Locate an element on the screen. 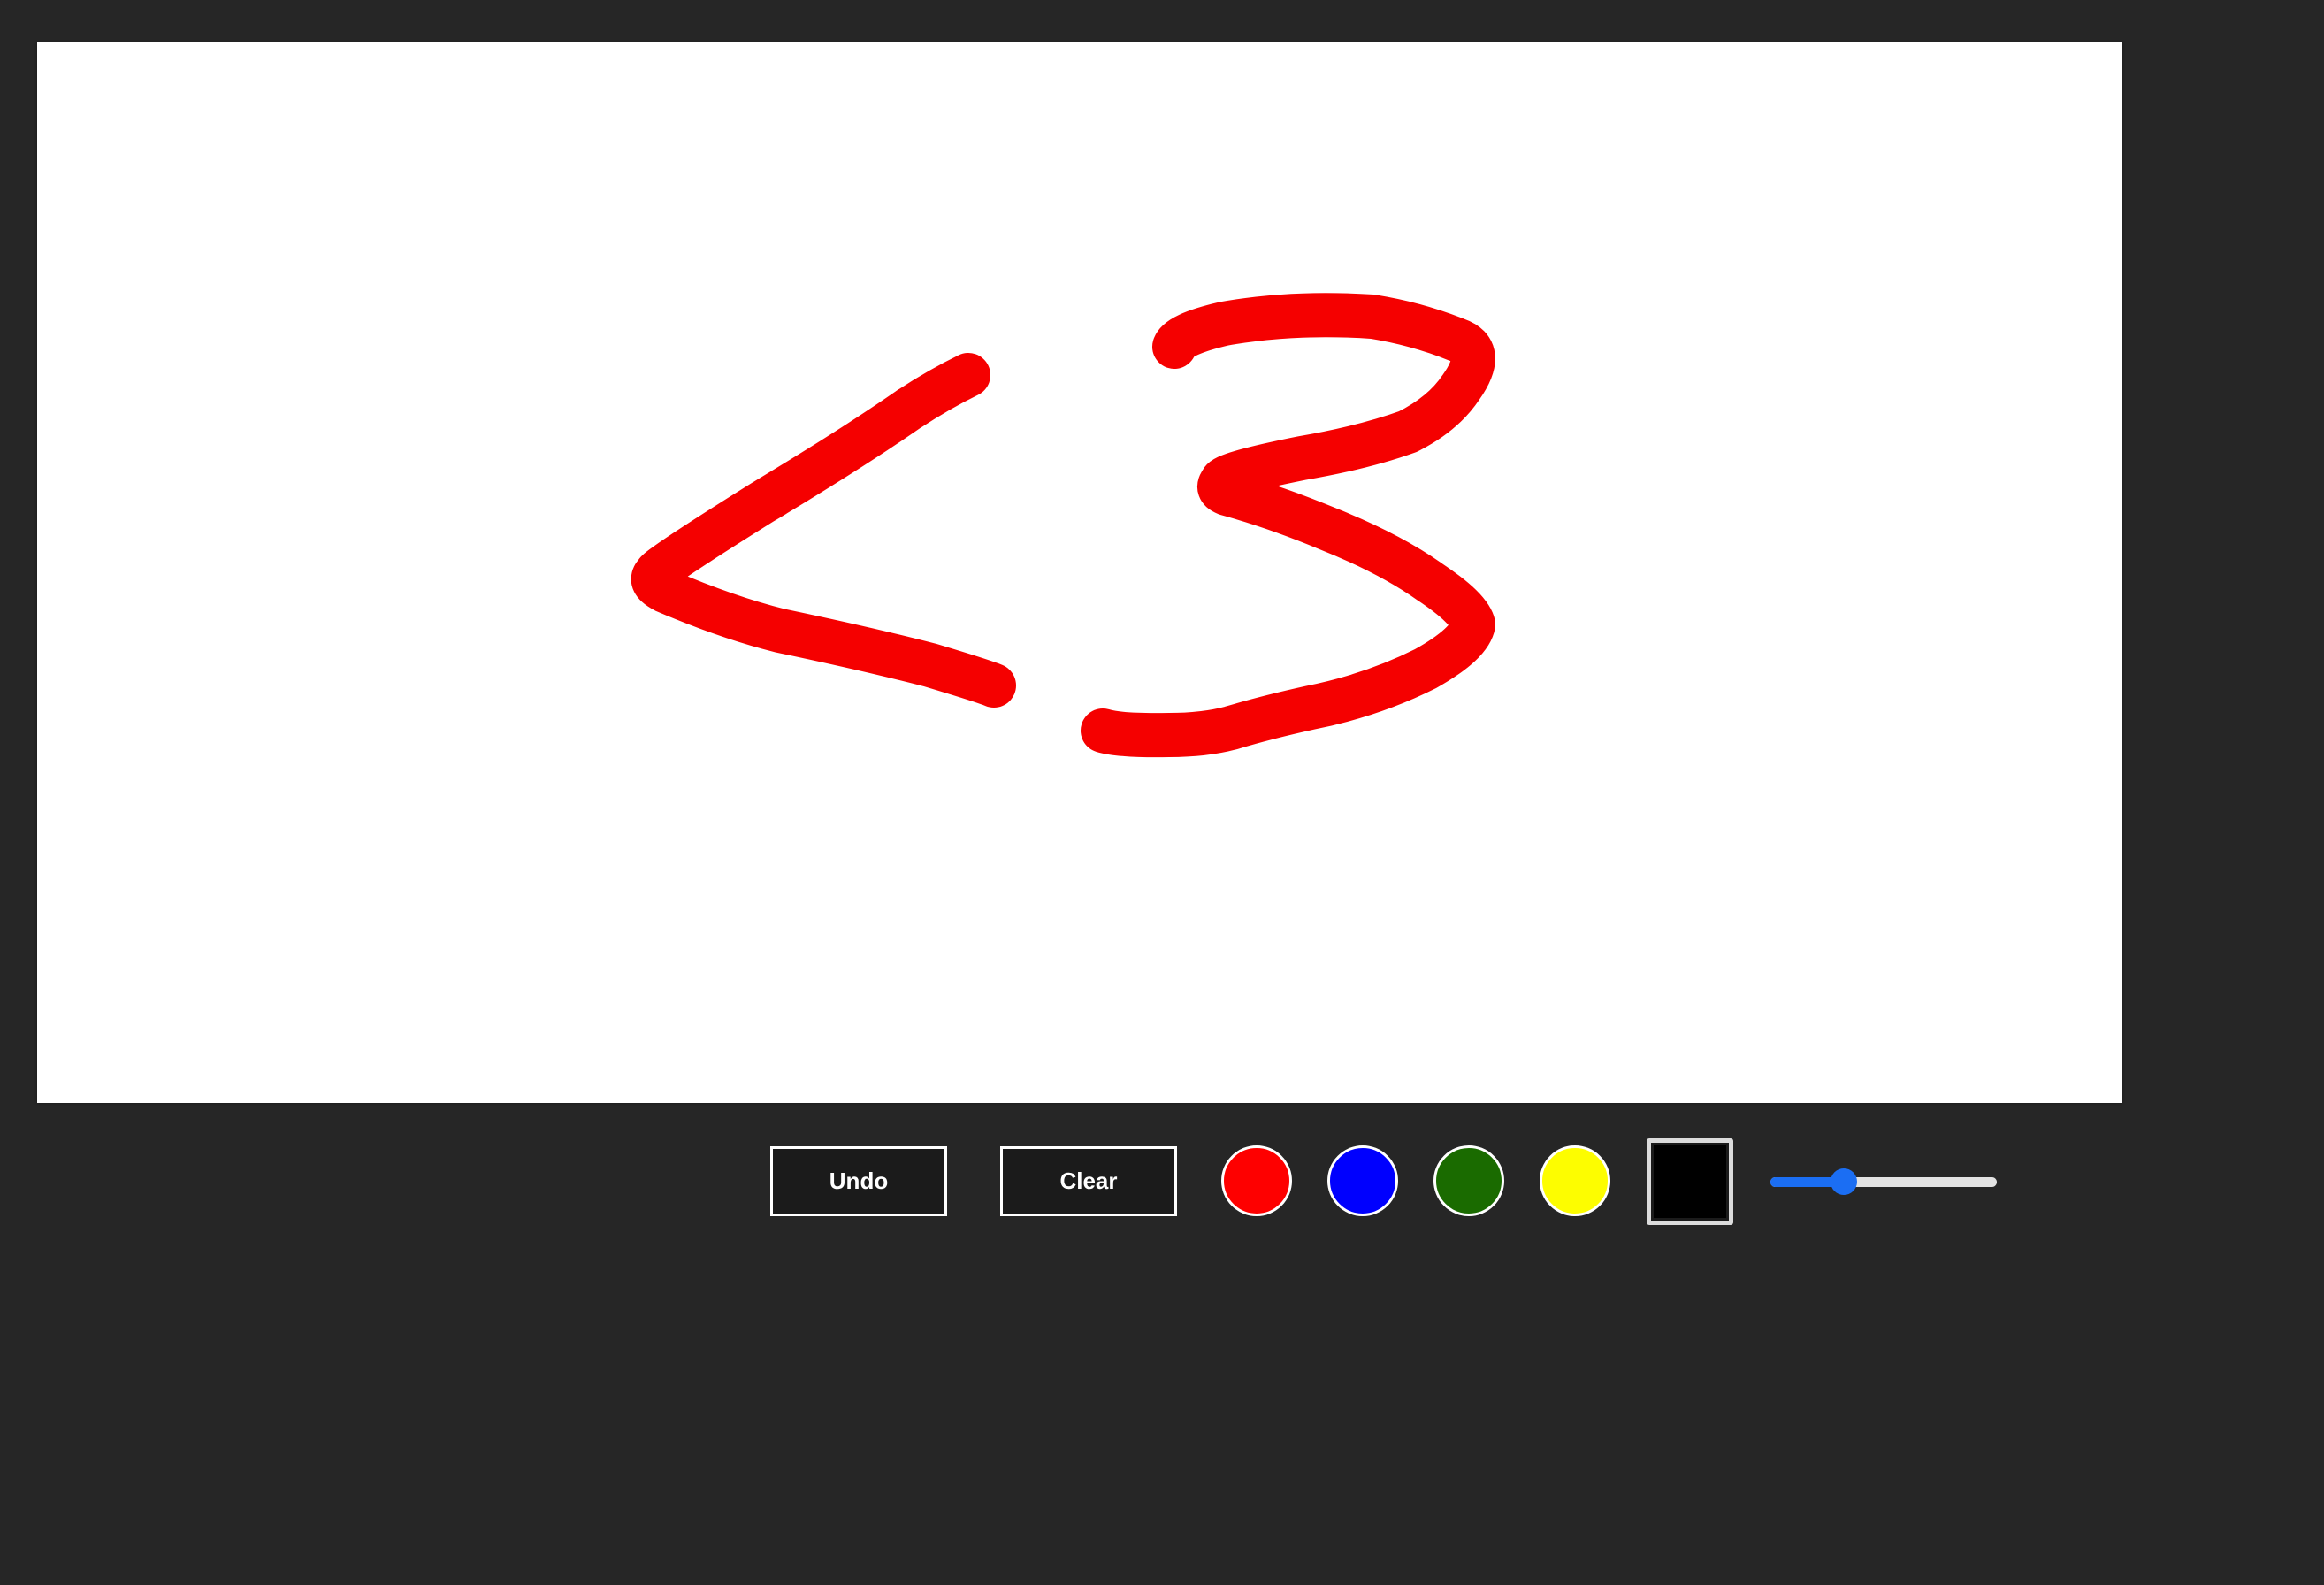  slider-thumb is located at coordinates (1843, 1181).